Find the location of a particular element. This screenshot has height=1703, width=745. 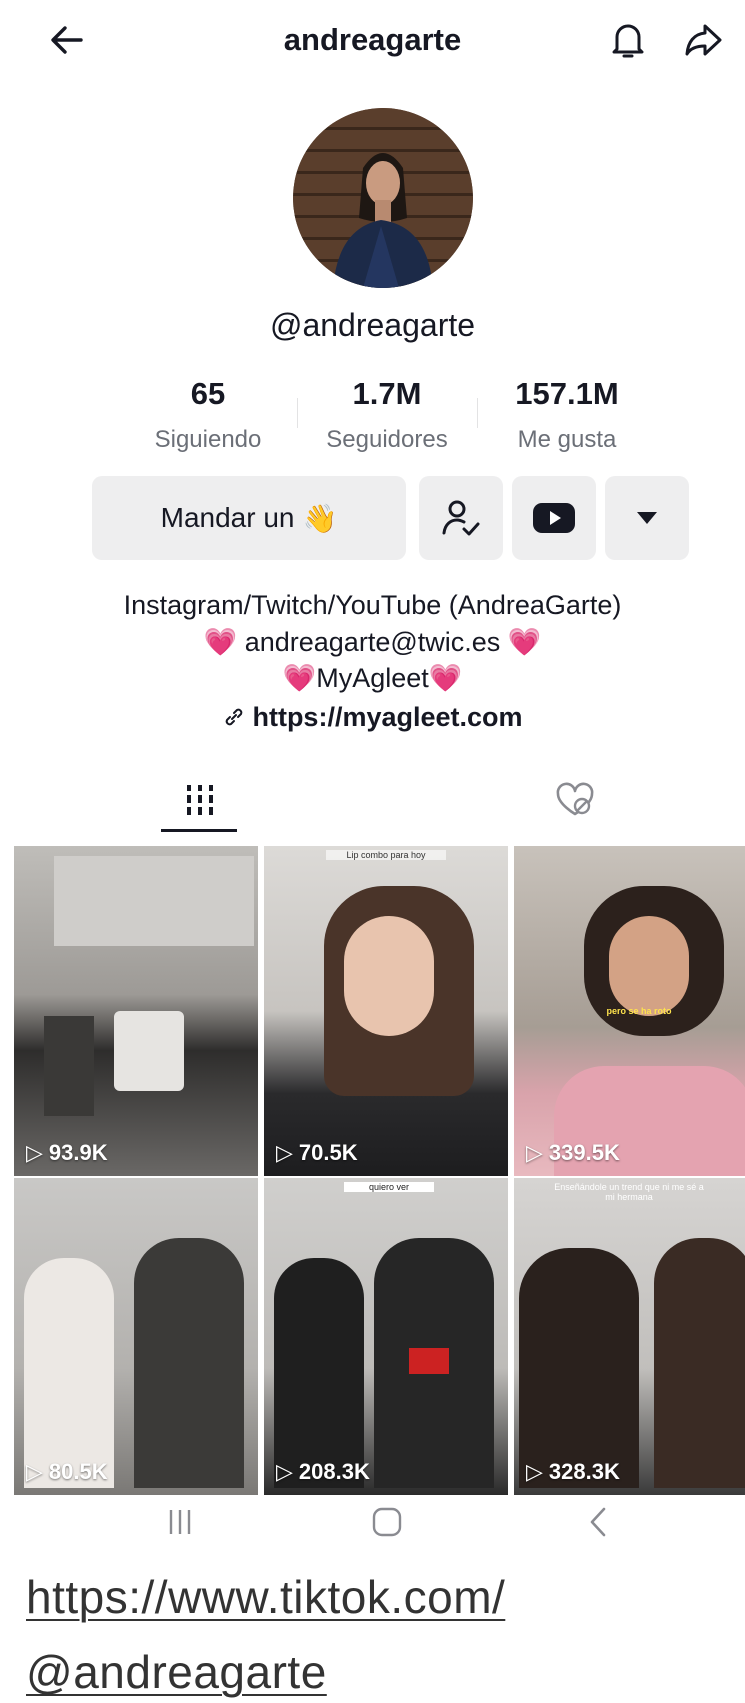

video-thumbnail: ▷ 80.5K is located at coordinates (136, 1336).